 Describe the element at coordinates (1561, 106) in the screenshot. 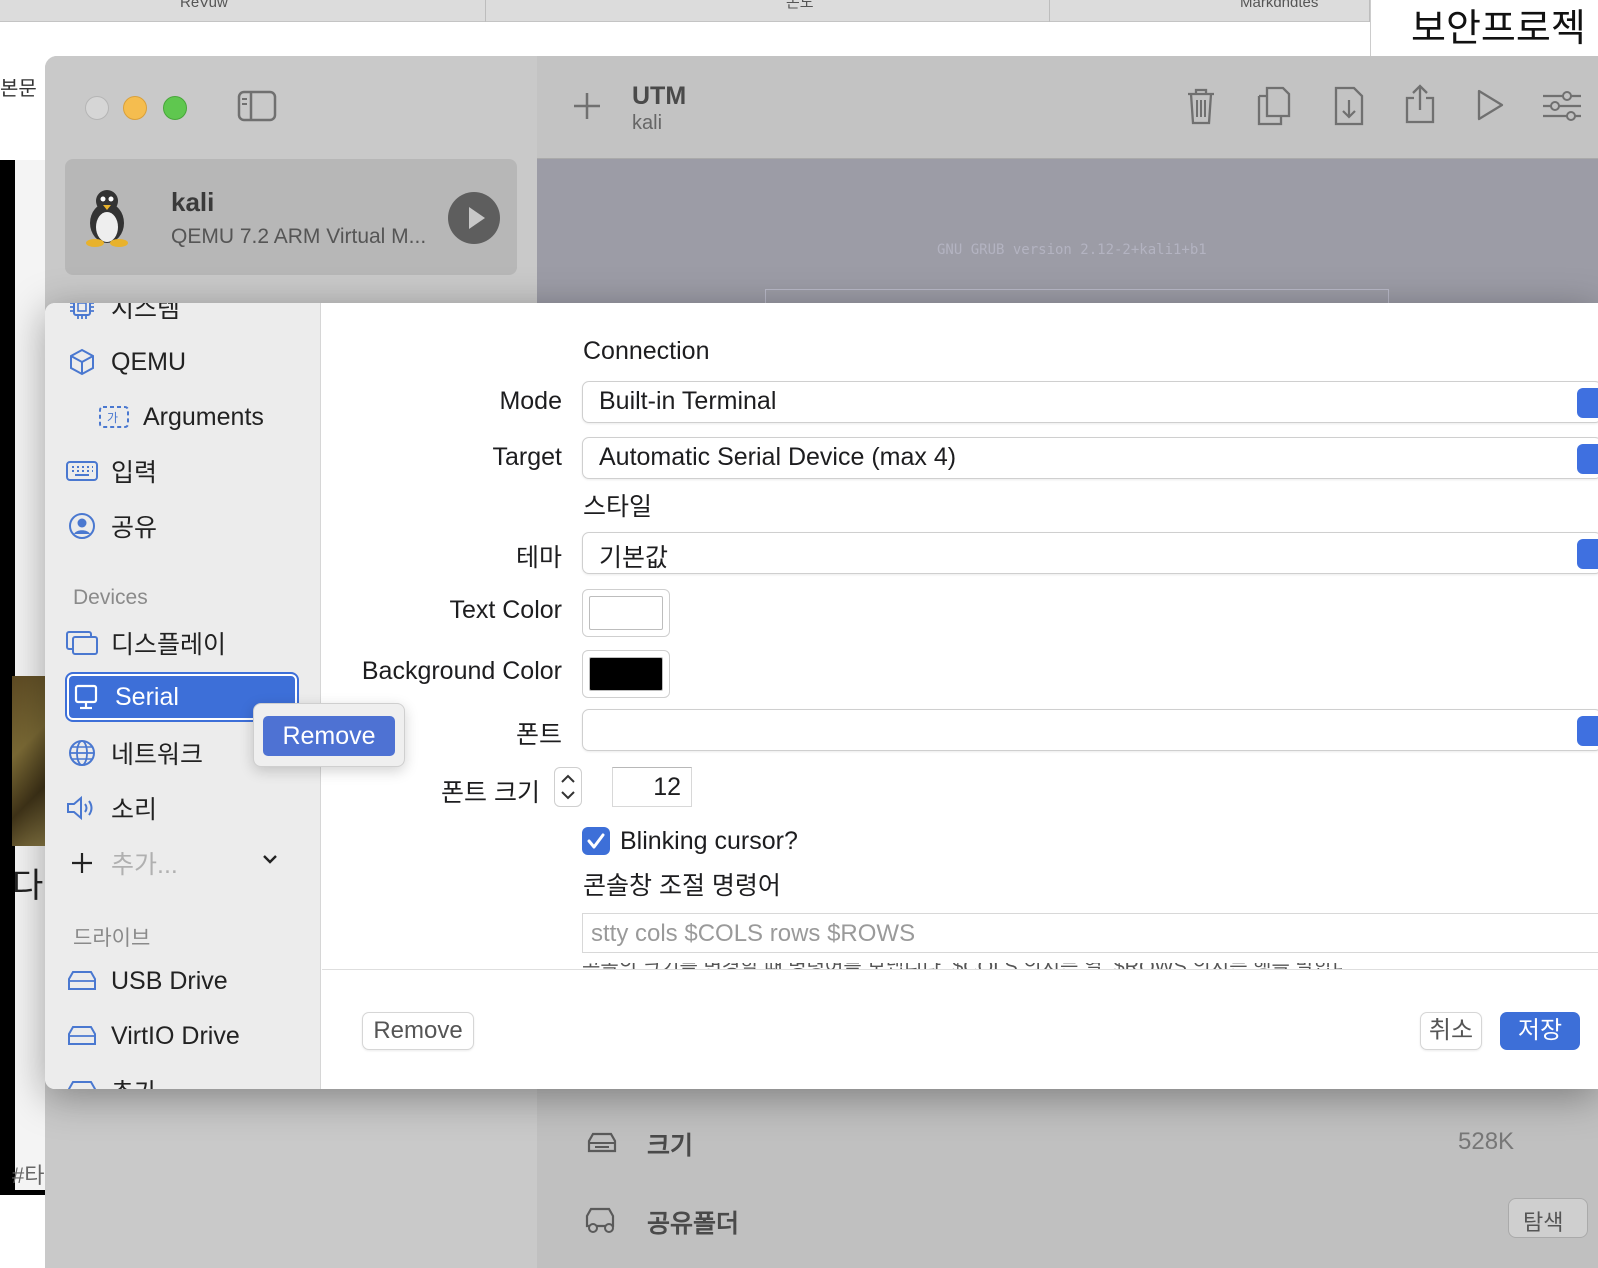

I see `settings-sliders-icon` at that location.